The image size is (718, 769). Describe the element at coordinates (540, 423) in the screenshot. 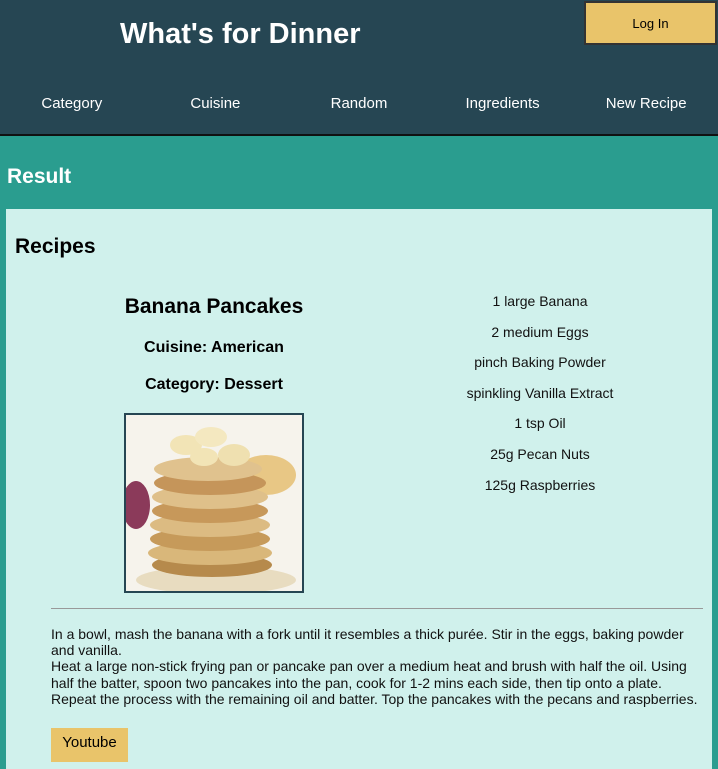

I see `ingredient-item: 1 tsp Oil` at that location.